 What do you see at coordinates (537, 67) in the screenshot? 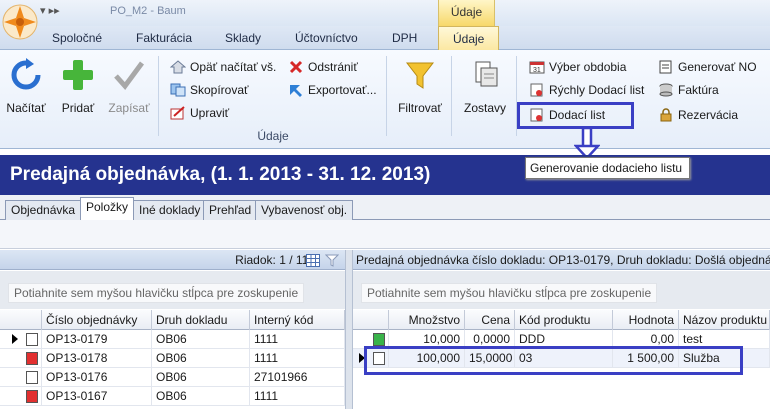
I see `calendar-icon: 31` at bounding box center [537, 67].